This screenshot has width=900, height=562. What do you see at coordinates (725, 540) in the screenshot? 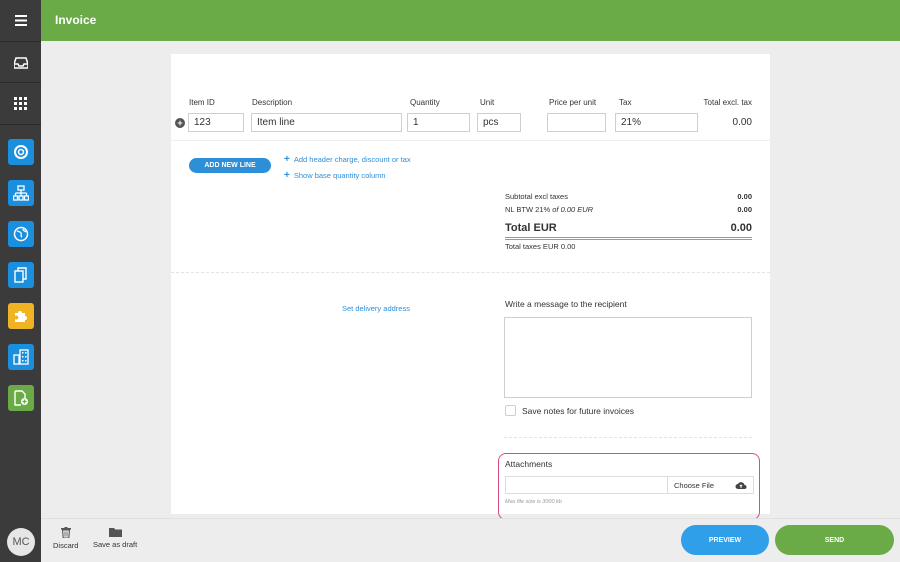
I see `preview-button: PREVIEW` at bounding box center [725, 540].